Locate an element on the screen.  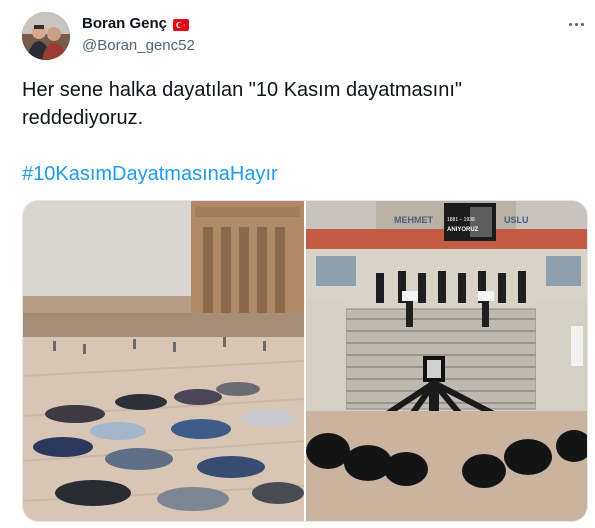
display-name-row: Boran Genç is located at coordinates (136, 23).